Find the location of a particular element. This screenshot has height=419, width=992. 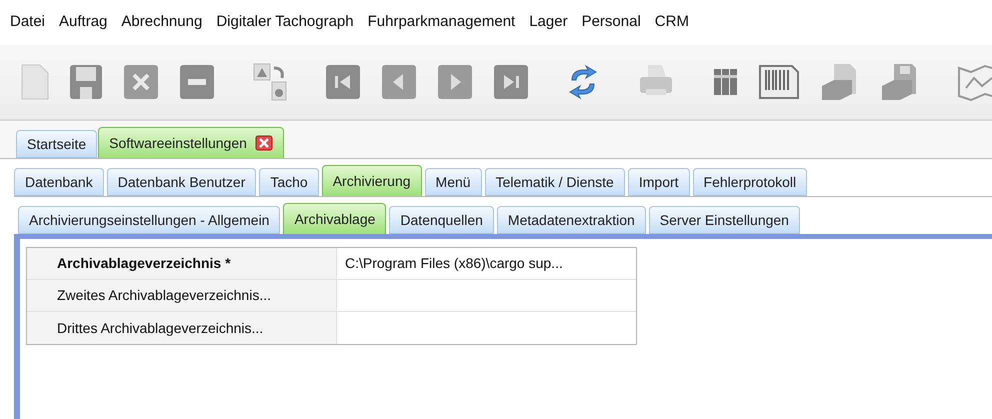

close-icon is located at coordinates (263, 143).